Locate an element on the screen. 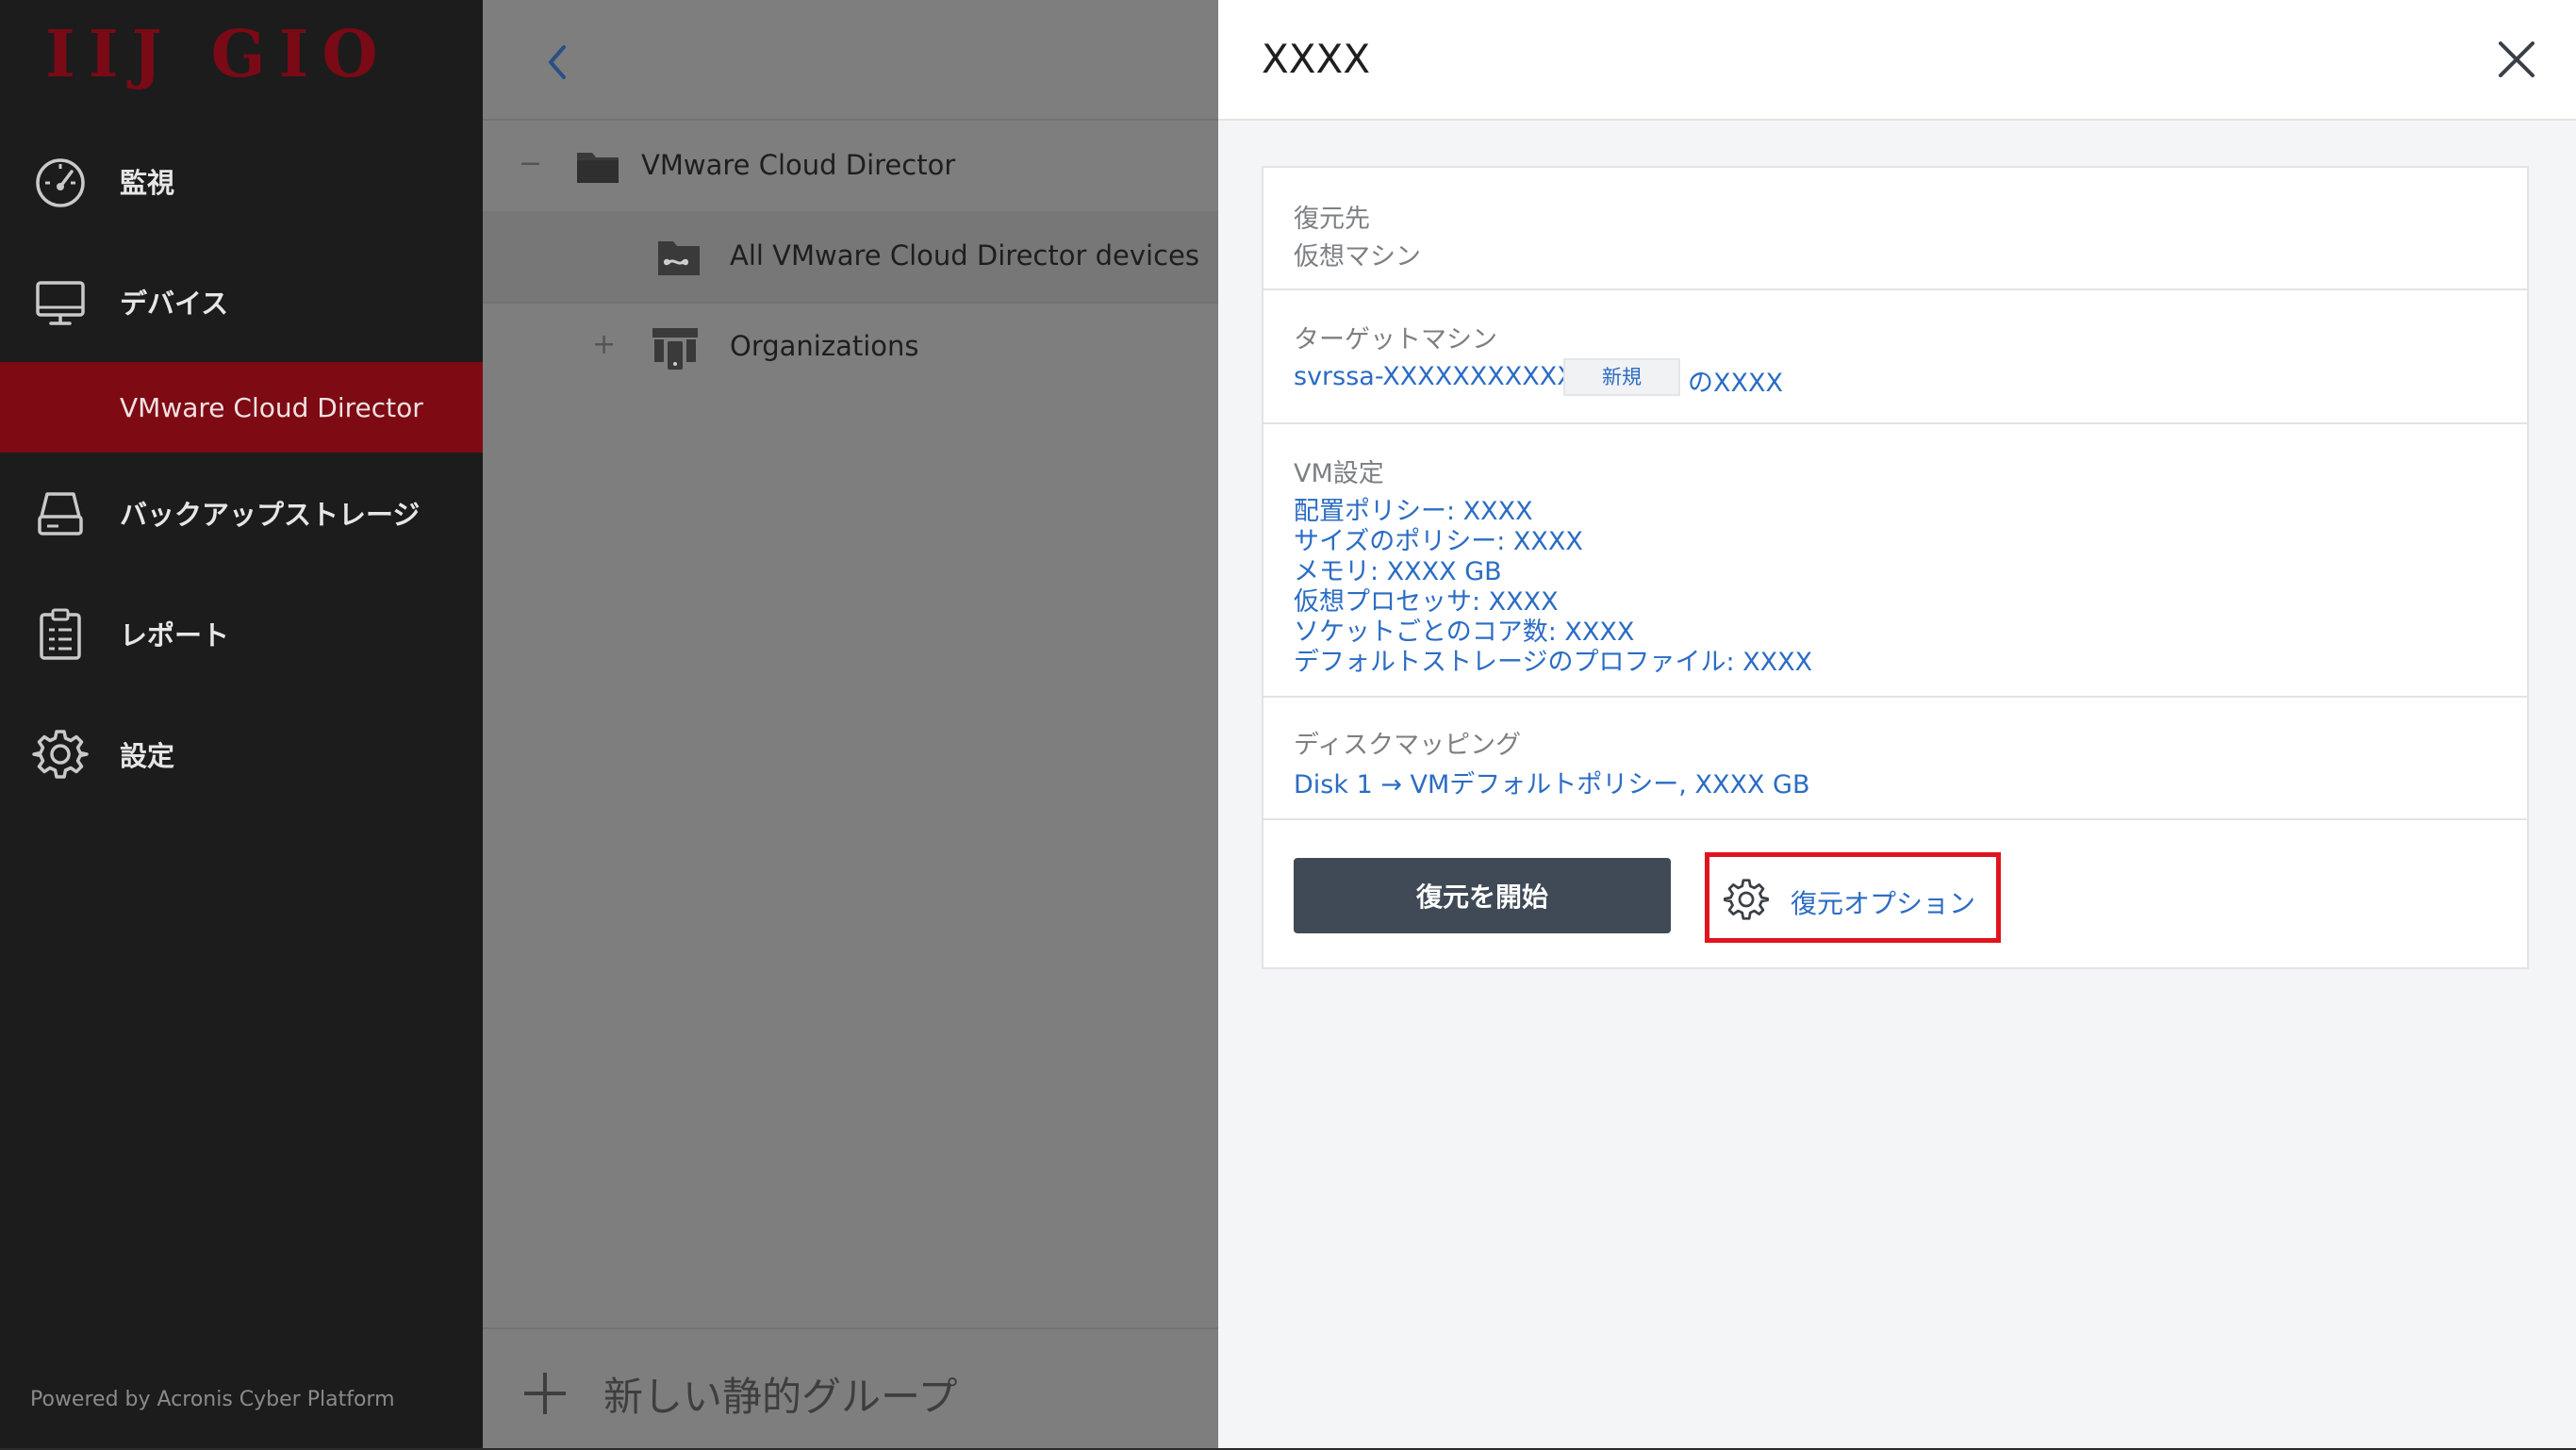  sidebar-item-backup-storage: バックアップストレージ is located at coordinates (241, 513).